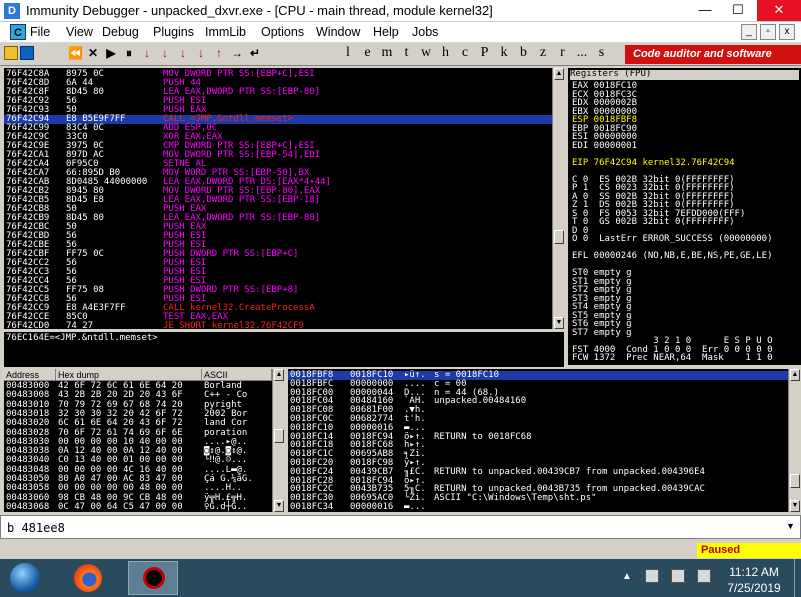  What do you see at coordinates (79, 32) in the screenshot?
I see `abs menu: View` at bounding box center [79, 32].